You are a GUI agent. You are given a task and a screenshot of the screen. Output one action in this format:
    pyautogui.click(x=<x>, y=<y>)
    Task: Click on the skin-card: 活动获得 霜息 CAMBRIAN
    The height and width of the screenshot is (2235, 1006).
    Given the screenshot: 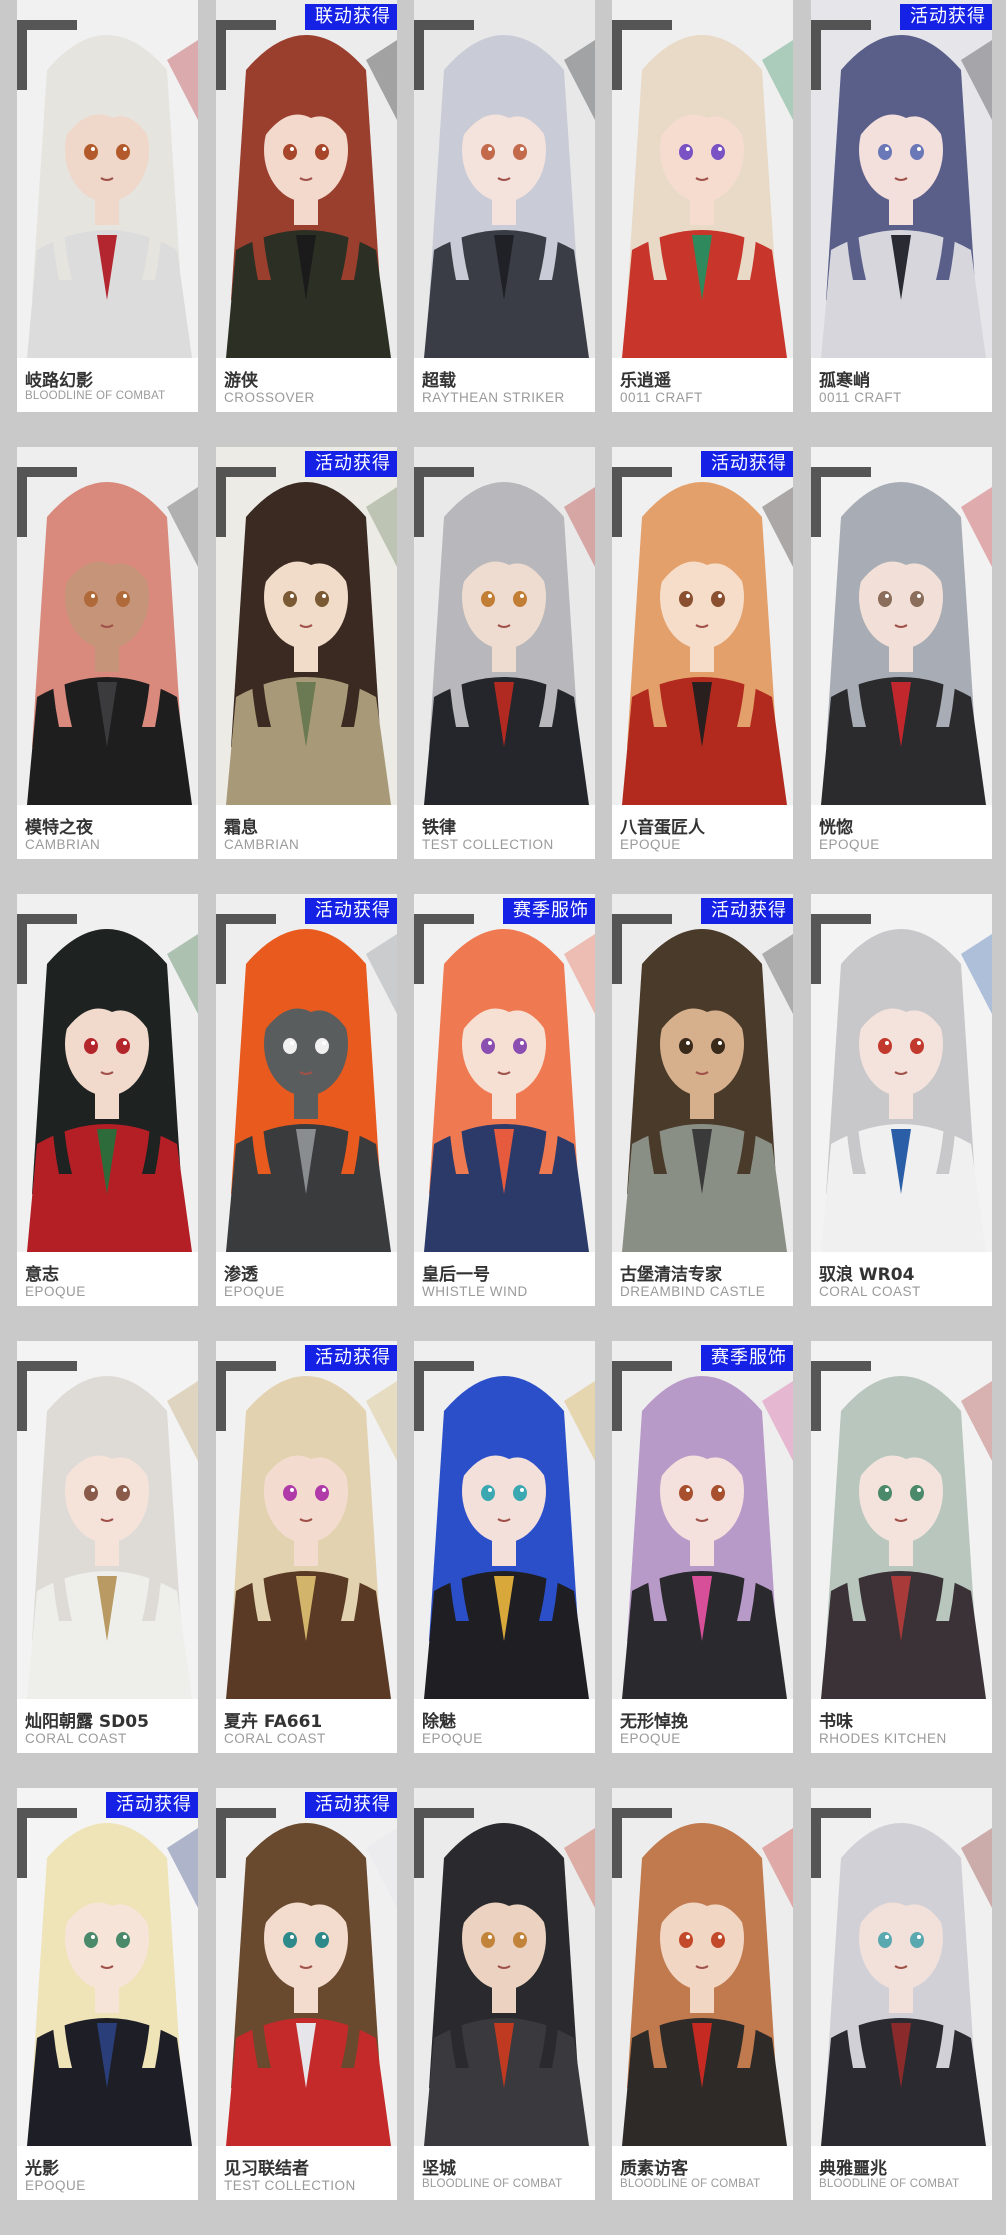 What is the action you would take?
    pyautogui.click(x=306, y=653)
    